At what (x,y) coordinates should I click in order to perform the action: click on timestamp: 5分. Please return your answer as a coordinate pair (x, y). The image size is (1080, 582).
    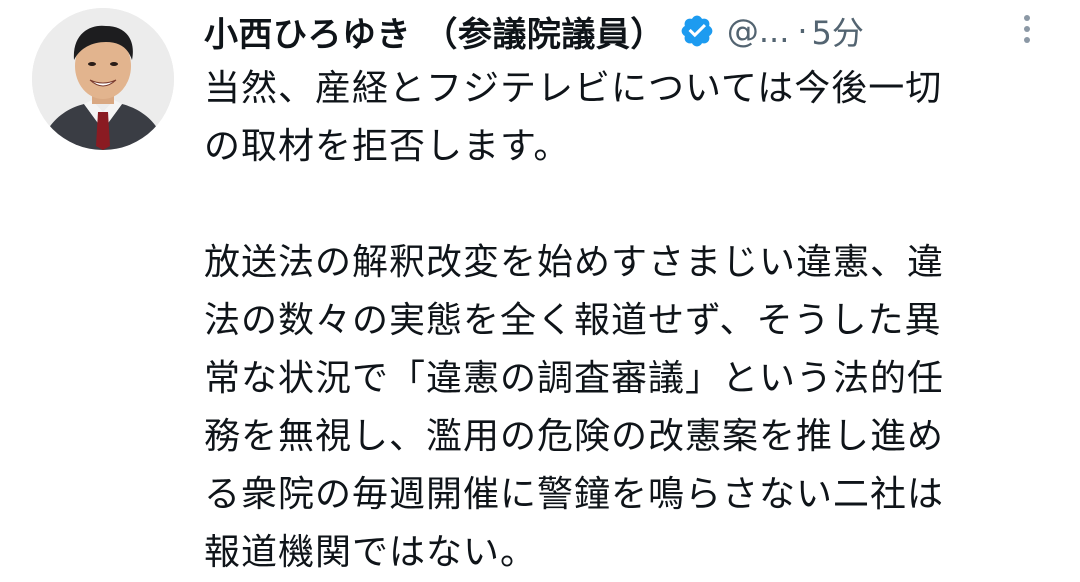
    Looking at the image, I should click on (838, 31).